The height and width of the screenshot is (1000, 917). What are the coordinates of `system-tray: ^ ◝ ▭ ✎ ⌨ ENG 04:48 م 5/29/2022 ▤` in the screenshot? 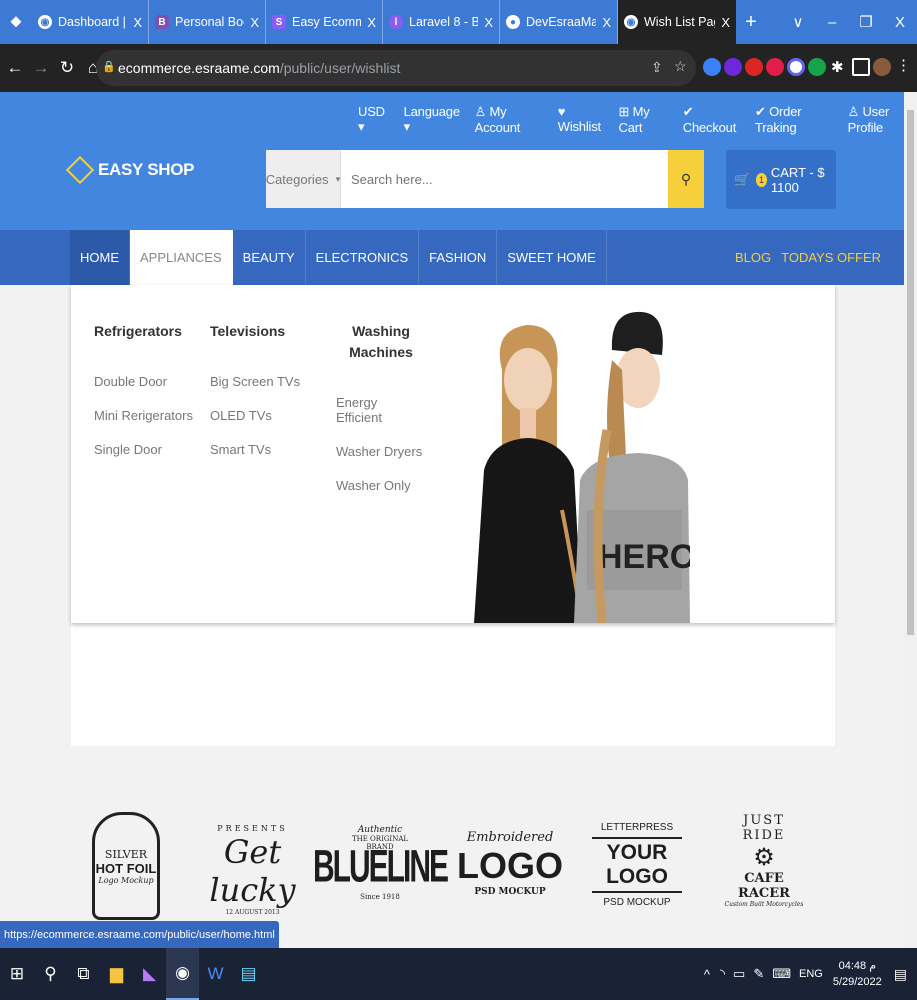 It's located at (810, 974).